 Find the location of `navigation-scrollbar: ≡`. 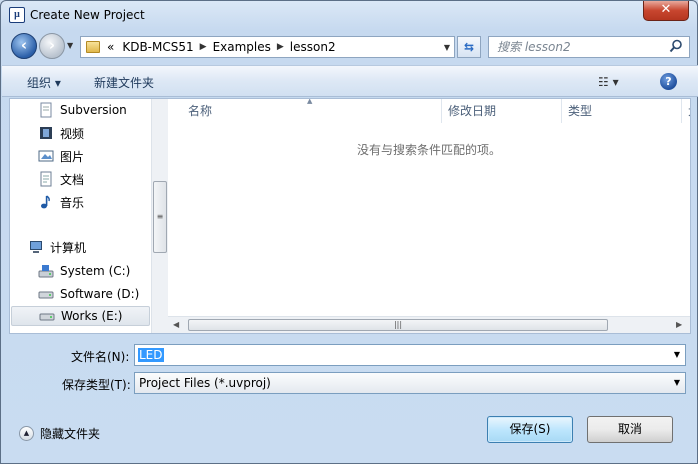

navigation-scrollbar: ≡ is located at coordinates (159, 216).